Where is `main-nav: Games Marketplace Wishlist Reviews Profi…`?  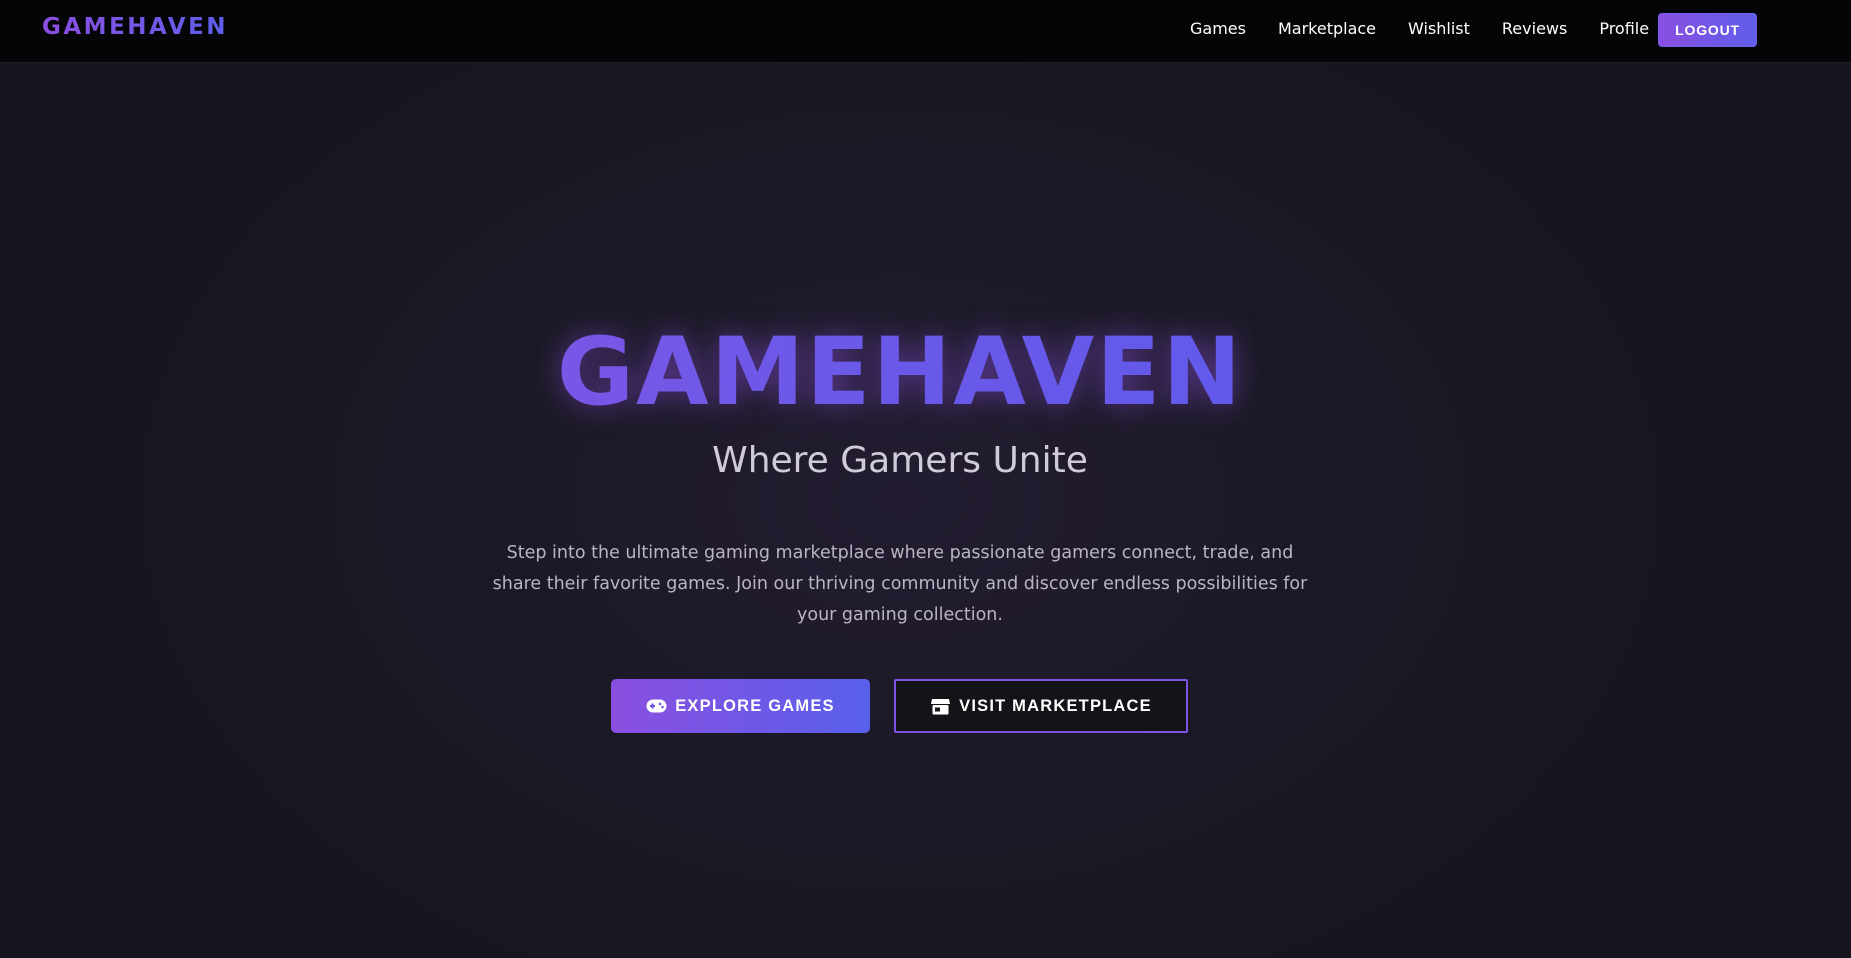 main-nav: Games Marketplace Wishlist Reviews Profi… is located at coordinates (1419, 28).